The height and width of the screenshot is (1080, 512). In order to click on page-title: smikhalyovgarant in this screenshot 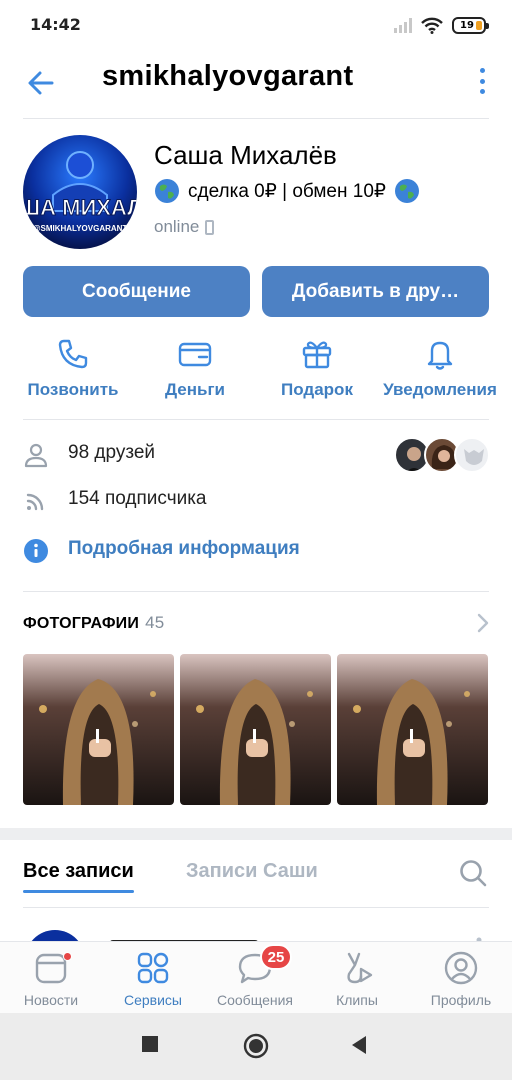, I will do `click(228, 76)`.